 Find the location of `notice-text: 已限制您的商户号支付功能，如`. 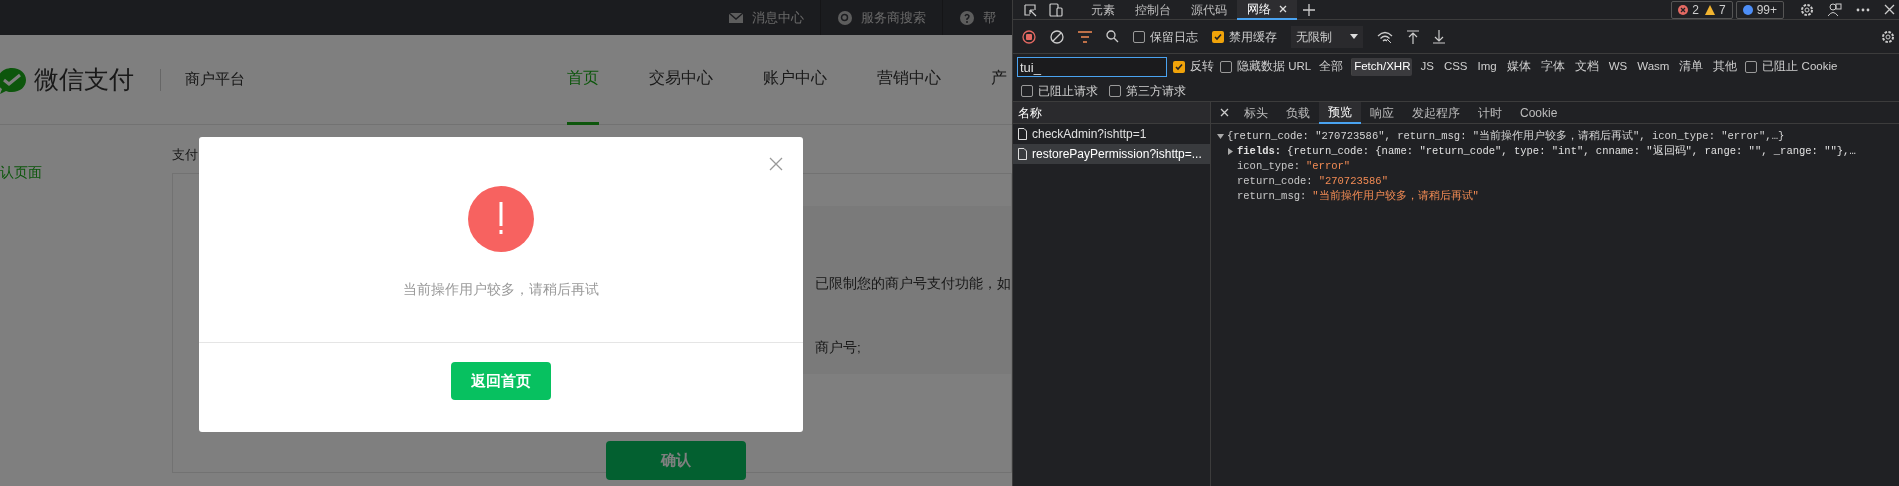

notice-text: 已限制您的商户号支付功能，如 is located at coordinates (913, 284).